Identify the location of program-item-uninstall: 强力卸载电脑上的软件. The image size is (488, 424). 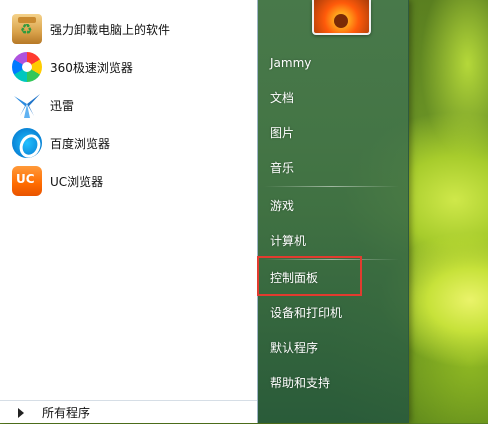
(128, 29).